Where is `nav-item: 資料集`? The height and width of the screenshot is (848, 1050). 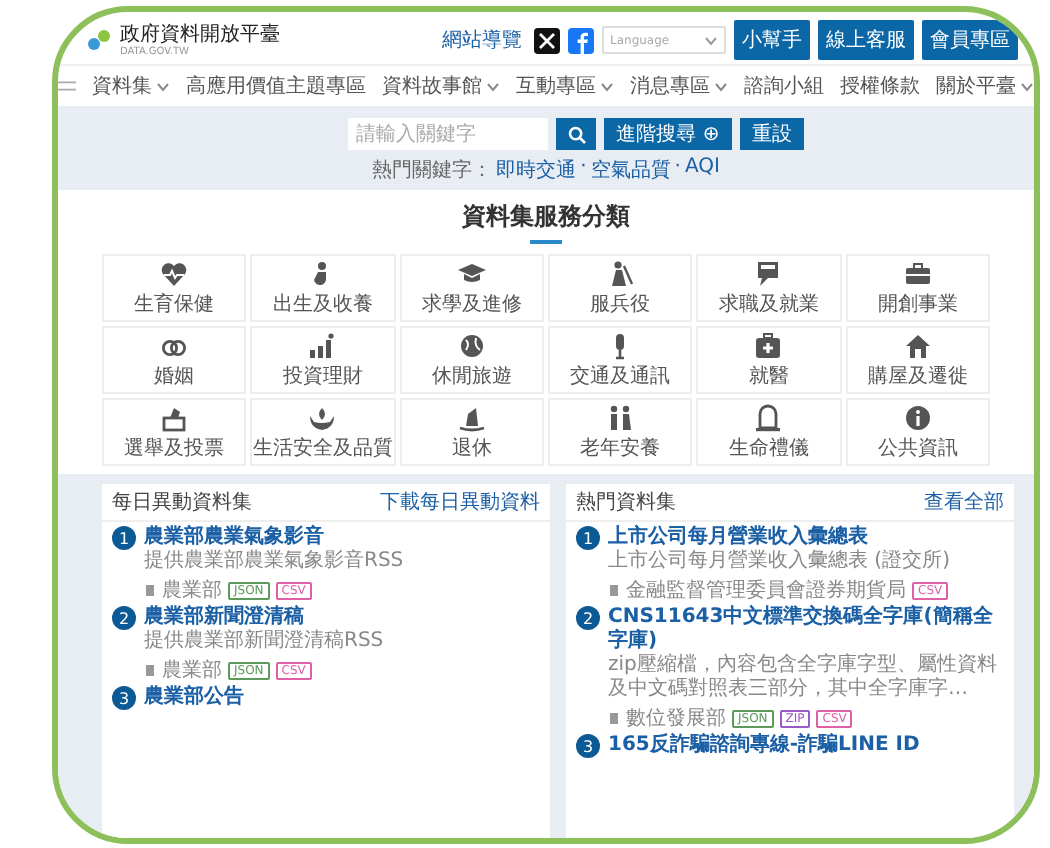 nav-item: 資料集 is located at coordinates (131, 86).